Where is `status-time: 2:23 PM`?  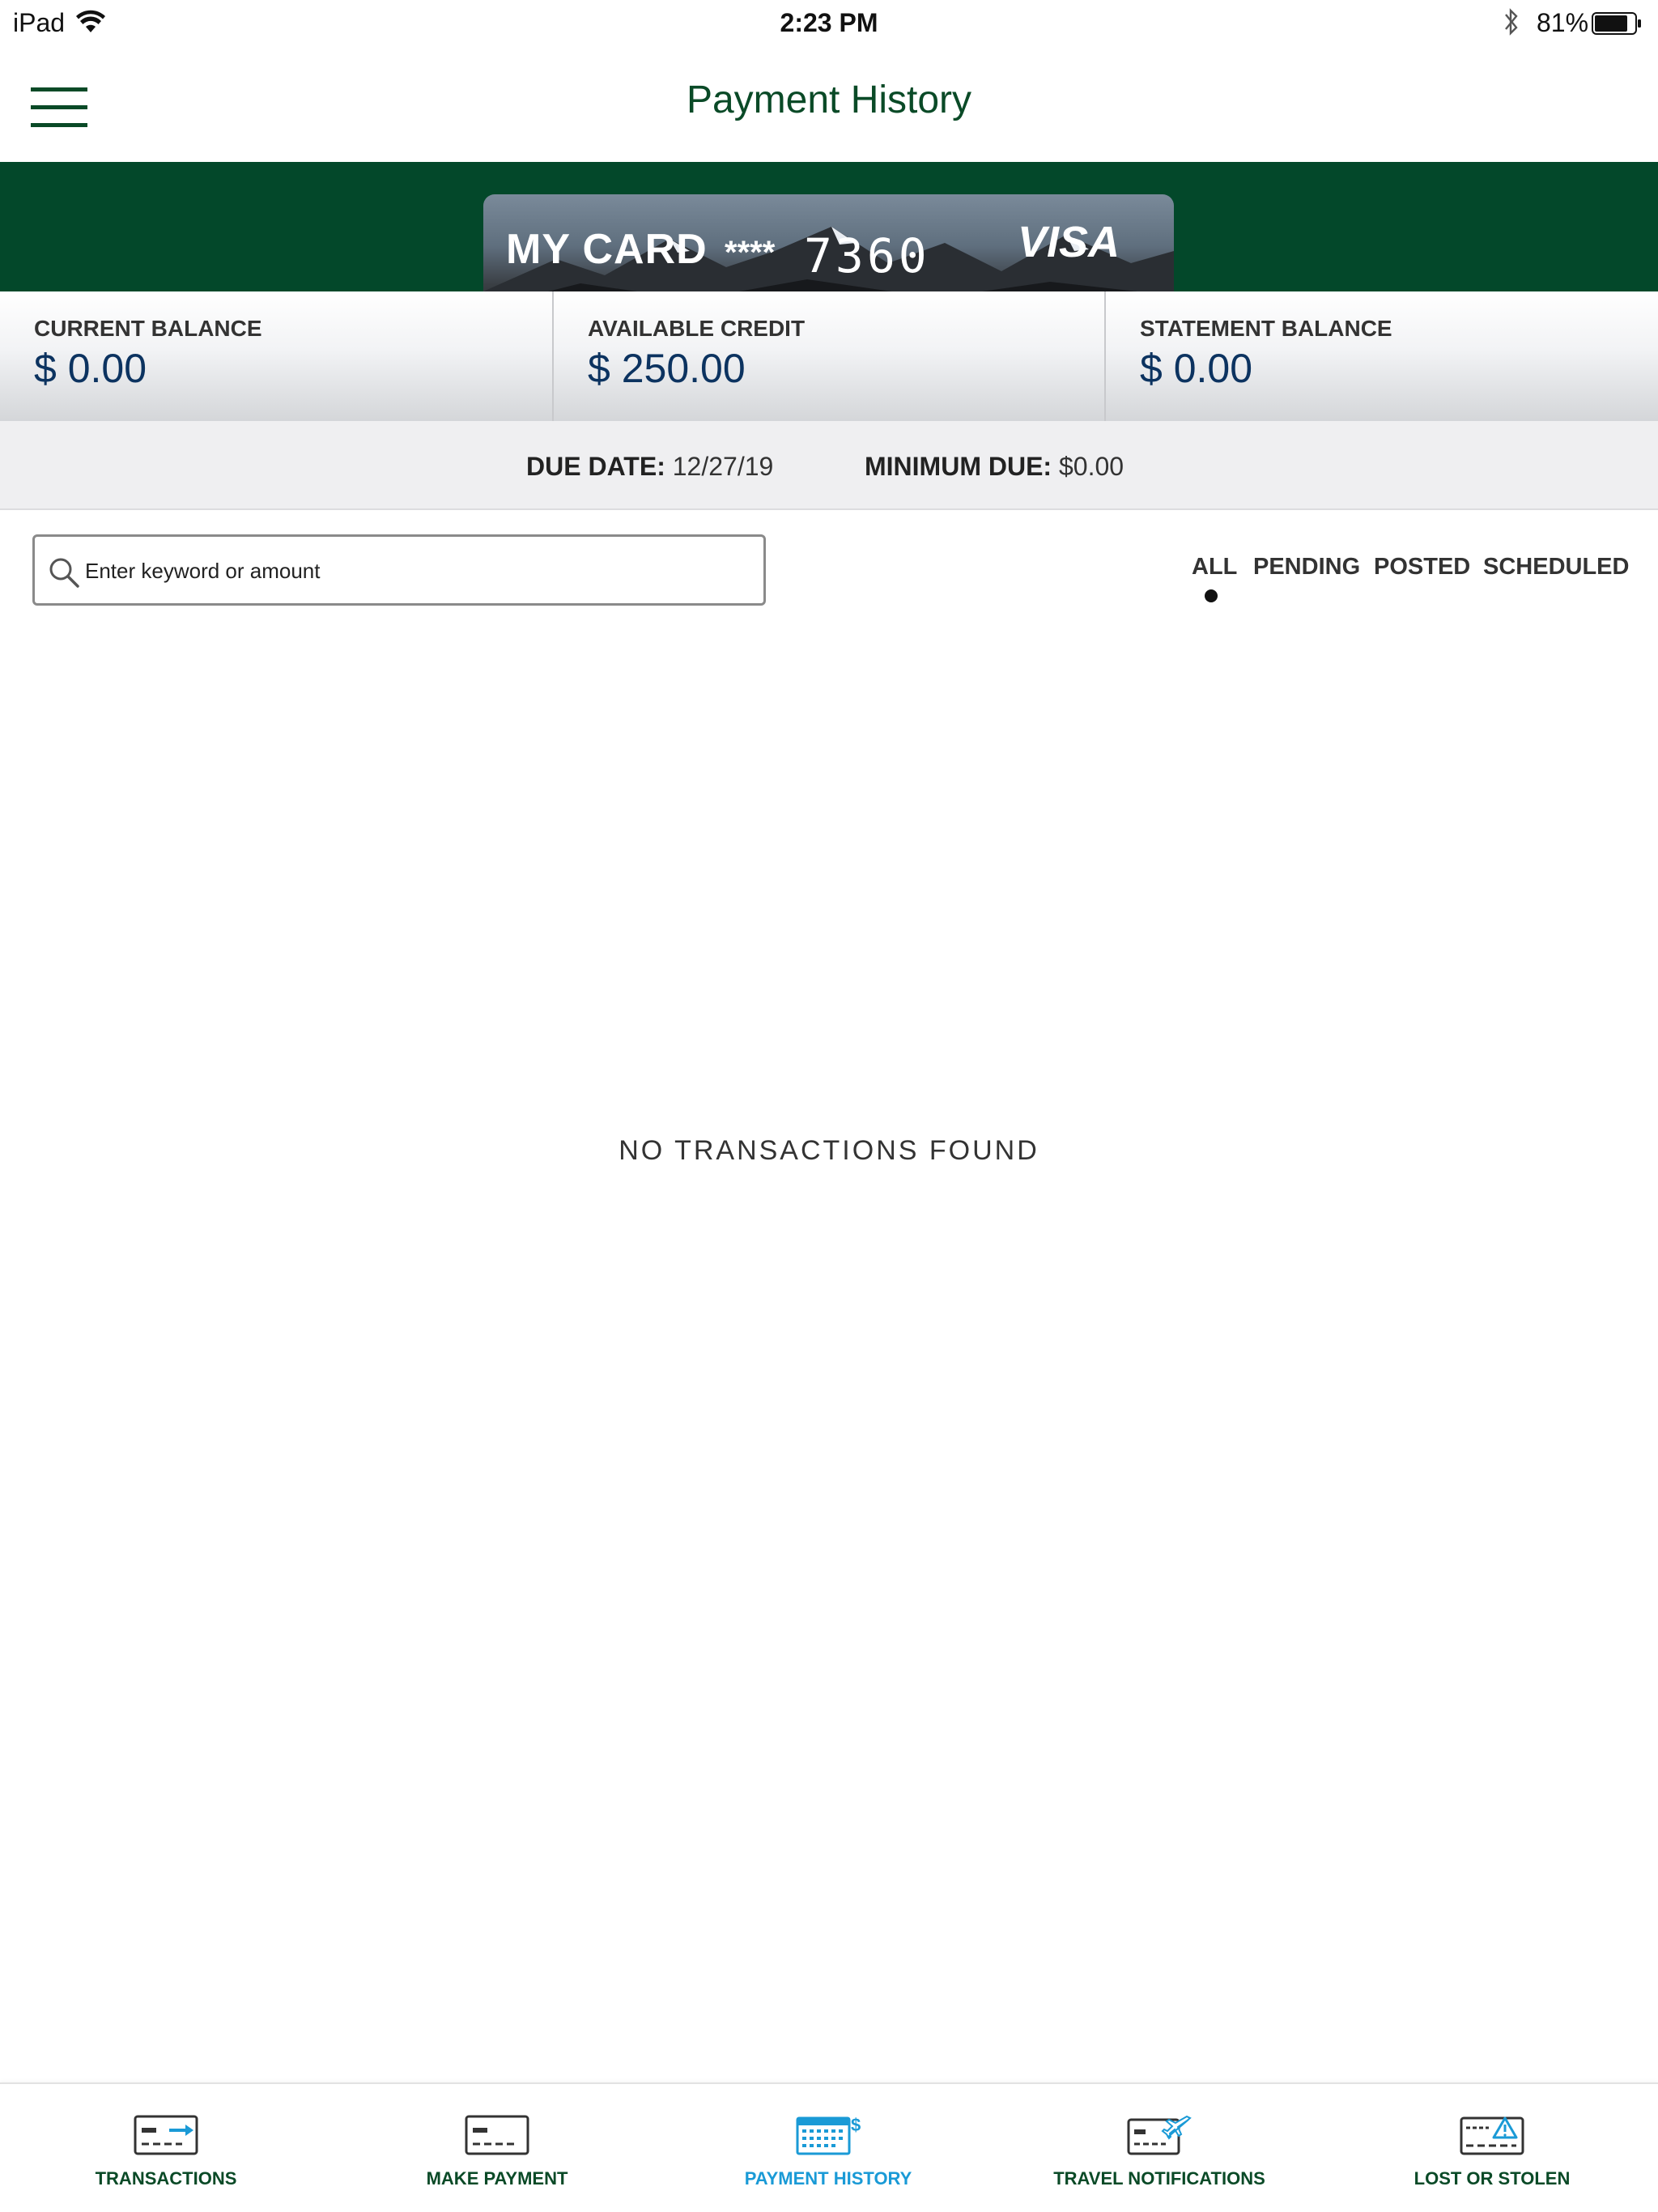
status-time: 2:23 PM is located at coordinates (829, 22).